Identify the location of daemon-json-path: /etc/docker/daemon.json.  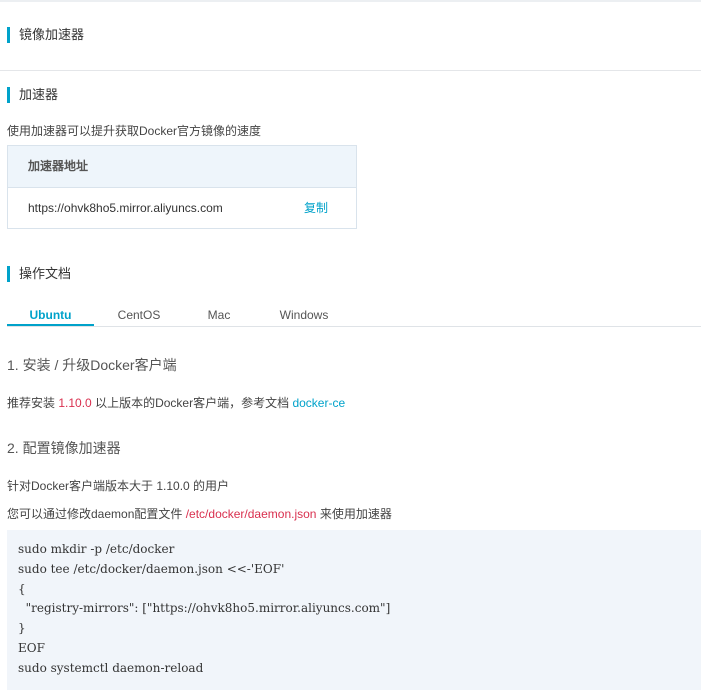
(251, 514).